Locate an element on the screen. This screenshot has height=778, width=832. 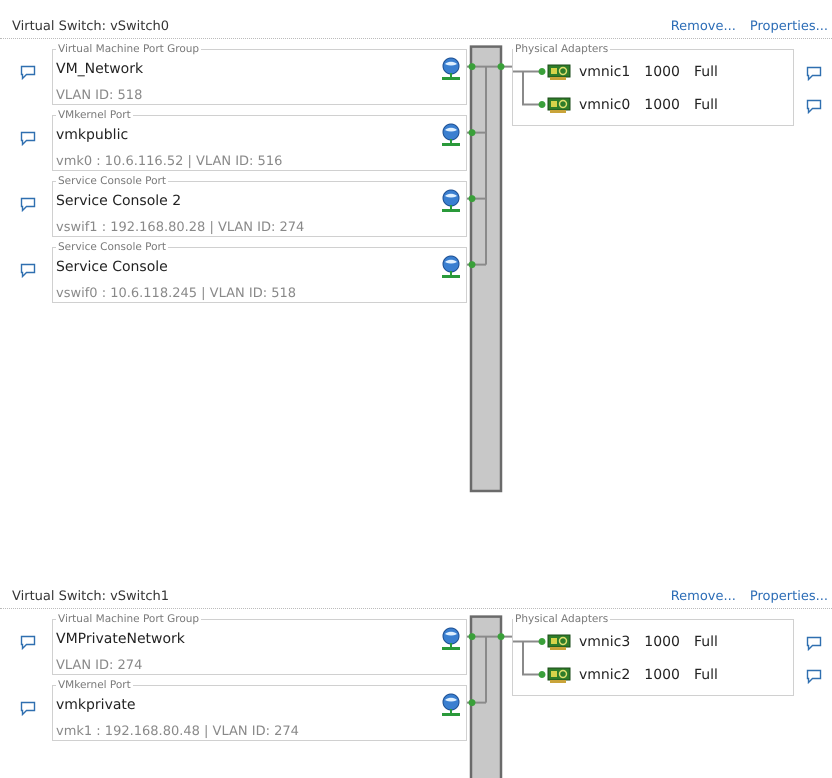
port-details: VLAN ID: 518 is located at coordinates (100, 95).